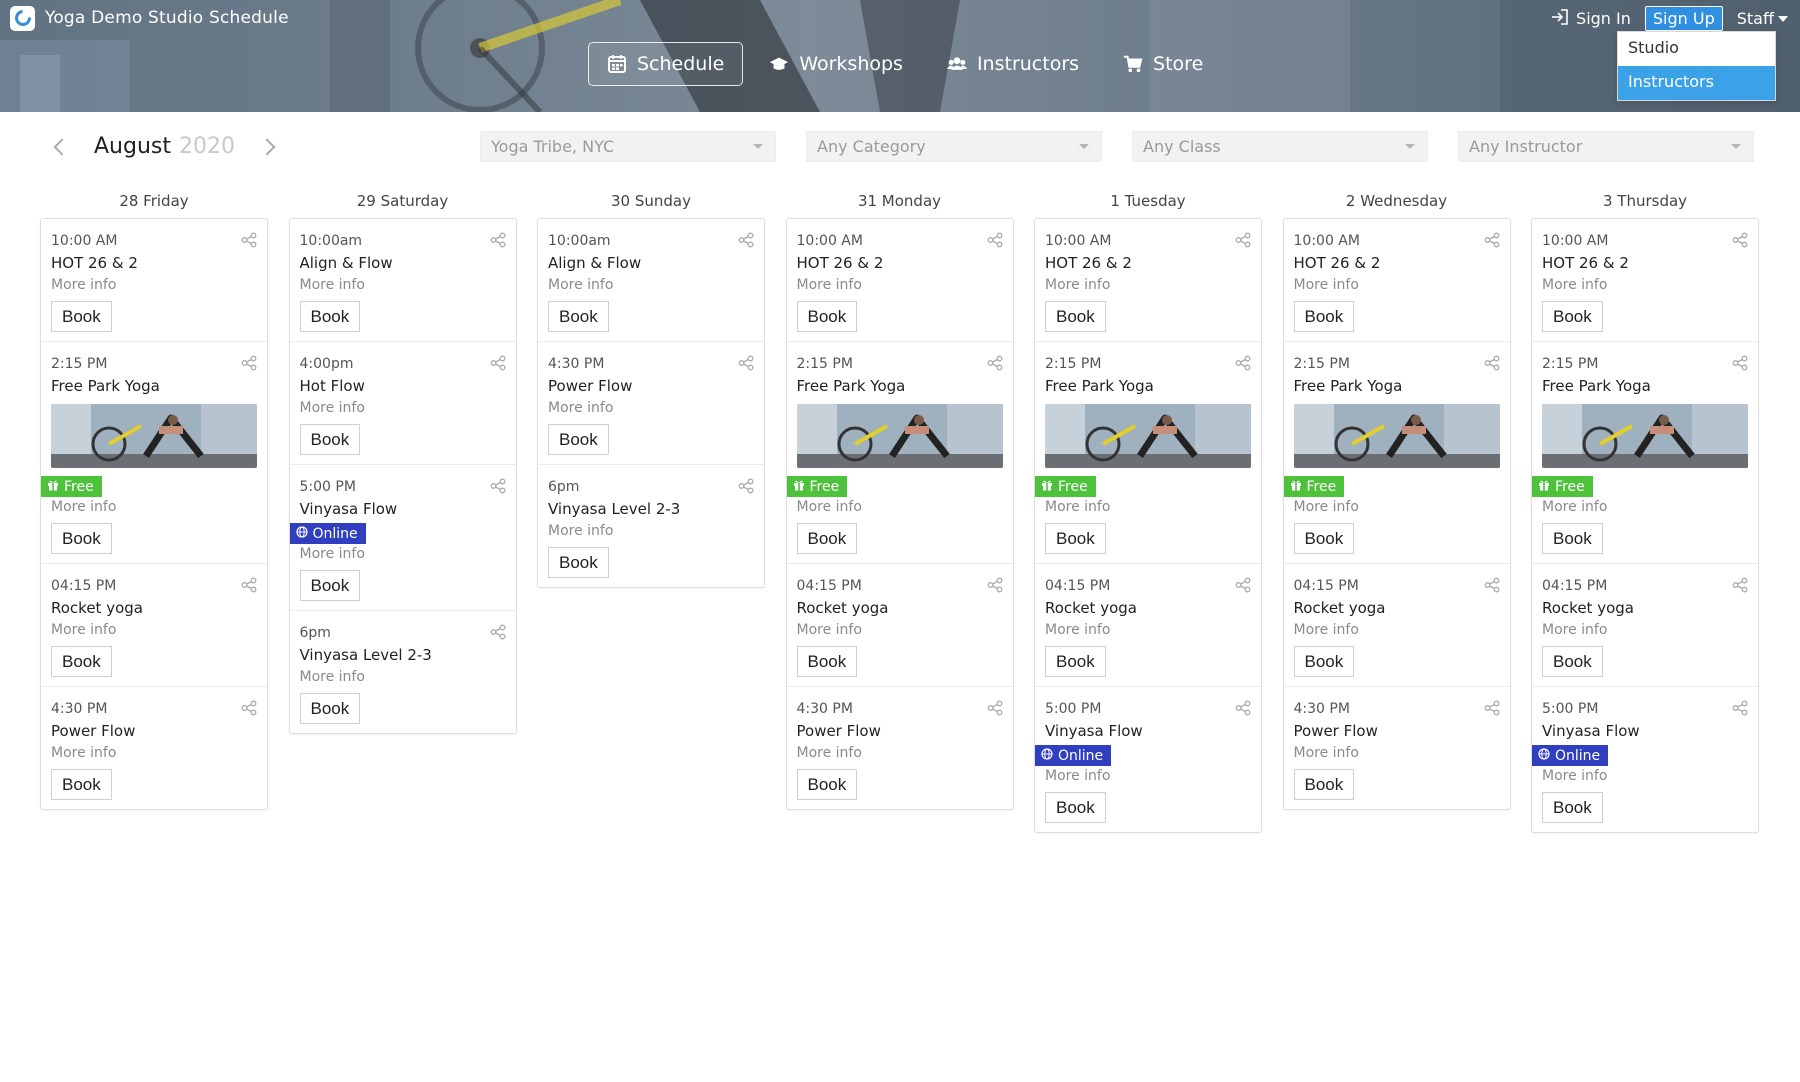  I want to click on class-select: Any Class, so click(1280, 146).